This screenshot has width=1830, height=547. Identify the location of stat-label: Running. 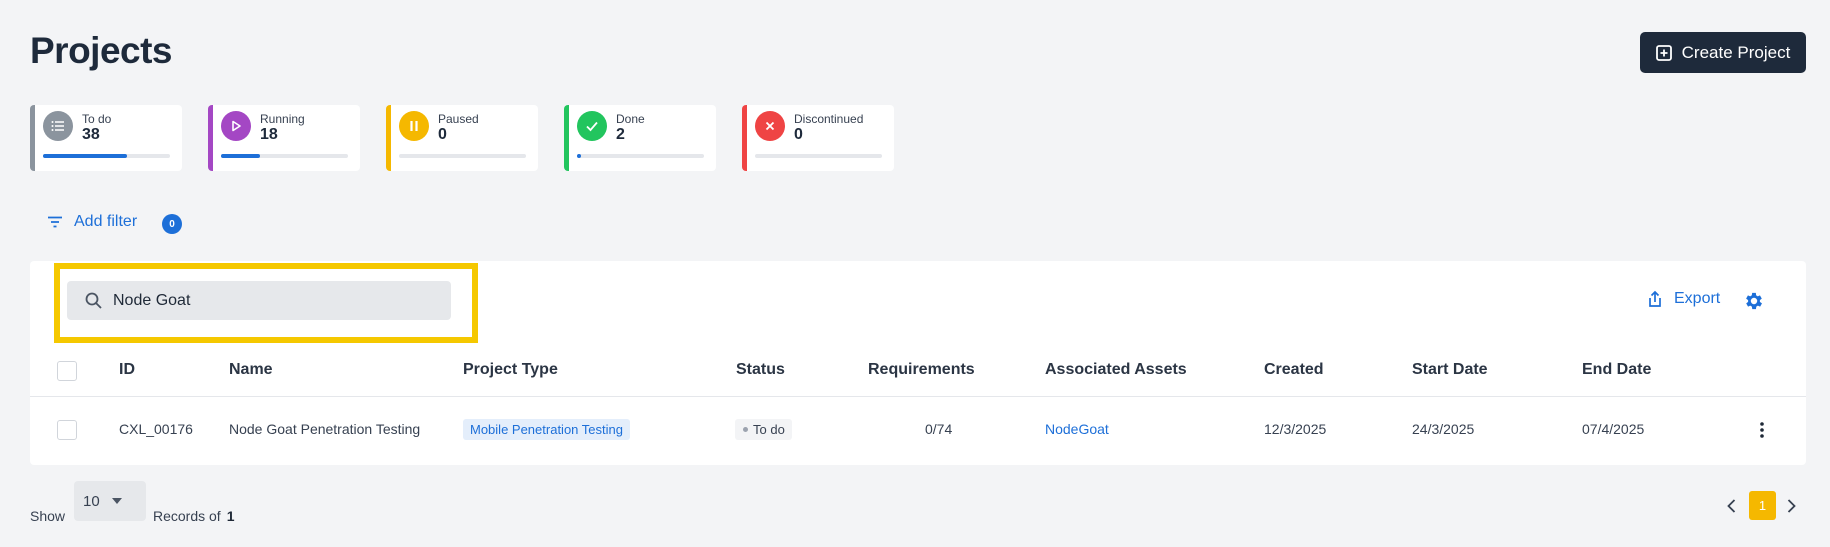
(282, 119).